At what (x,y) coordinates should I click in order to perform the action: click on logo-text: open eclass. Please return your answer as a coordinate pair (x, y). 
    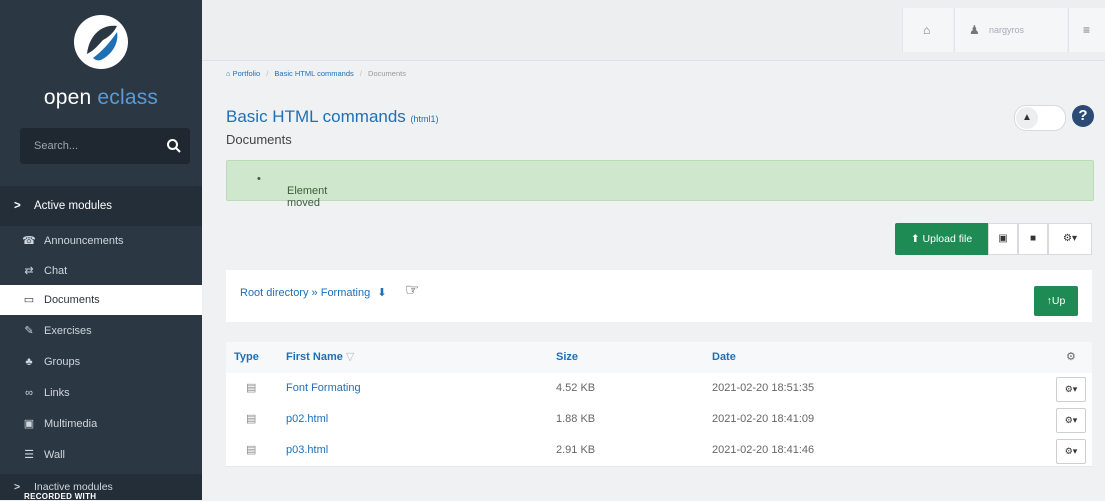
    Looking at the image, I should click on (101, 97).